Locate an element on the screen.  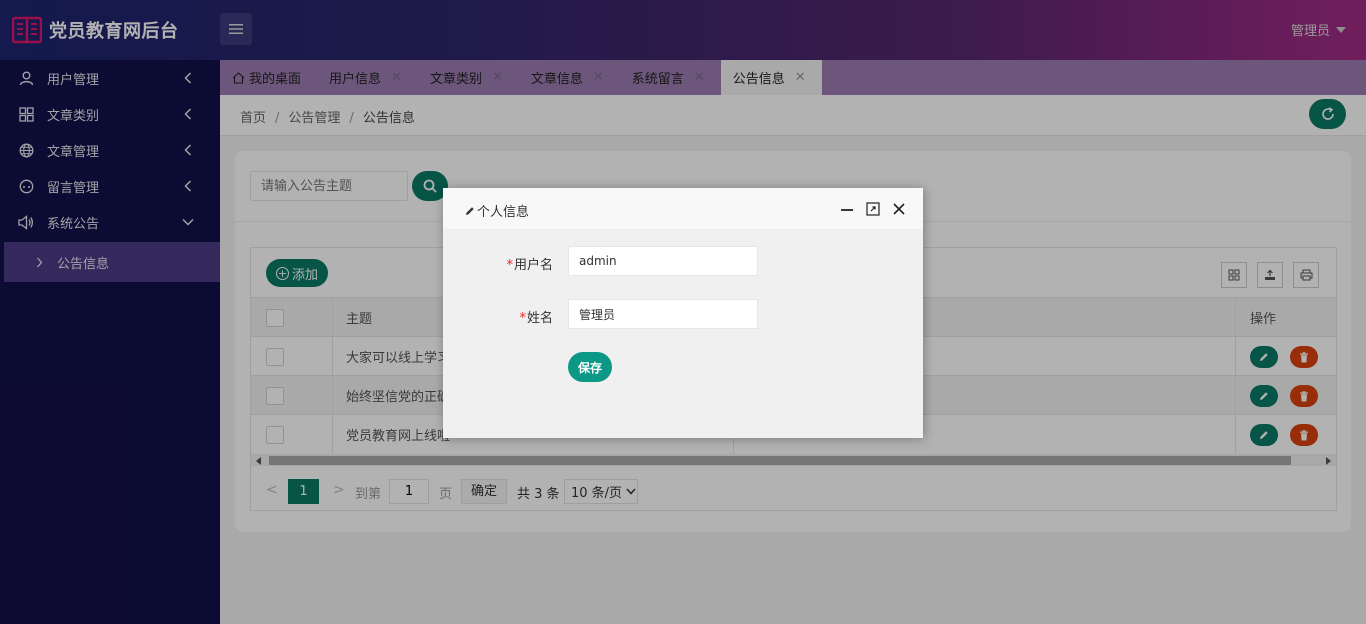
close-icon is located at coordinates (899, 209).